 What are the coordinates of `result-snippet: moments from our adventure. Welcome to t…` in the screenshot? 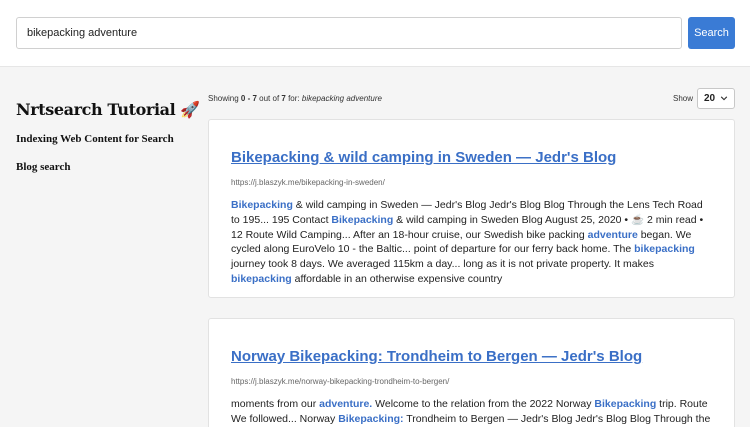 It's located at (471, 412).